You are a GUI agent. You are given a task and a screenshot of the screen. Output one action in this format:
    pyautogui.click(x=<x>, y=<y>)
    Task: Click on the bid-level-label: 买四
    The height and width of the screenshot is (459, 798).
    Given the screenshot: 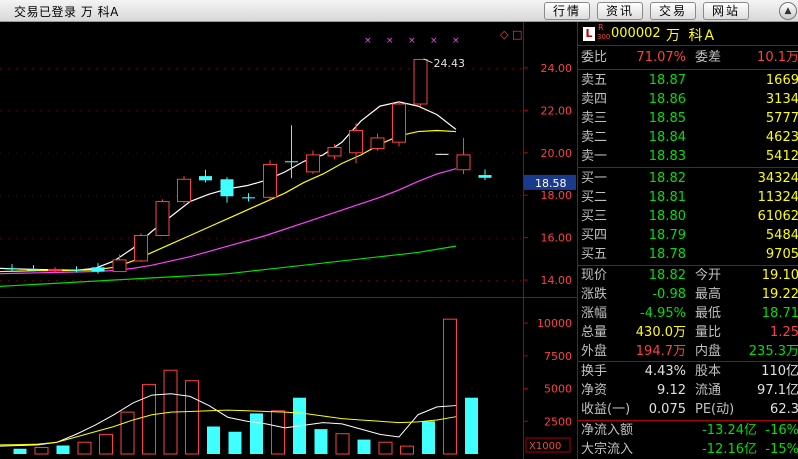 What is the action you would take?
    pyautogui.click(x=594, y=235)
    